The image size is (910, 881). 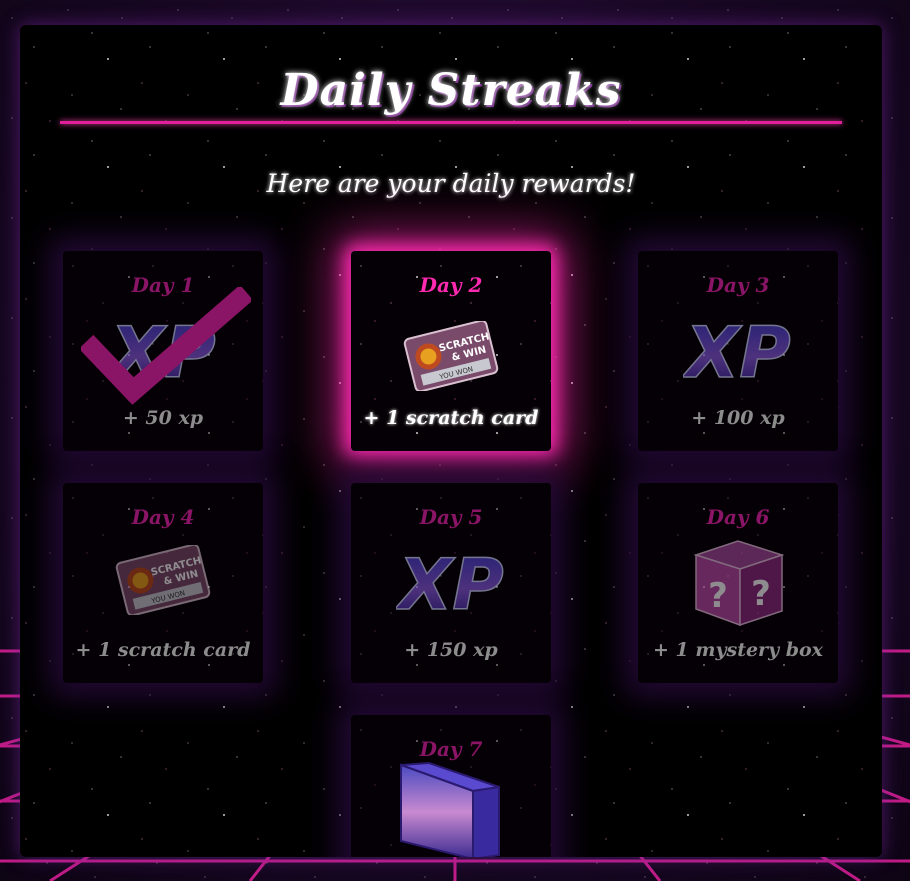 What do you see at coordinates (451, 183) in the screenshot?
I see `page-subtitle: Here are your daily rewards!` at bounding box center [451, 183].